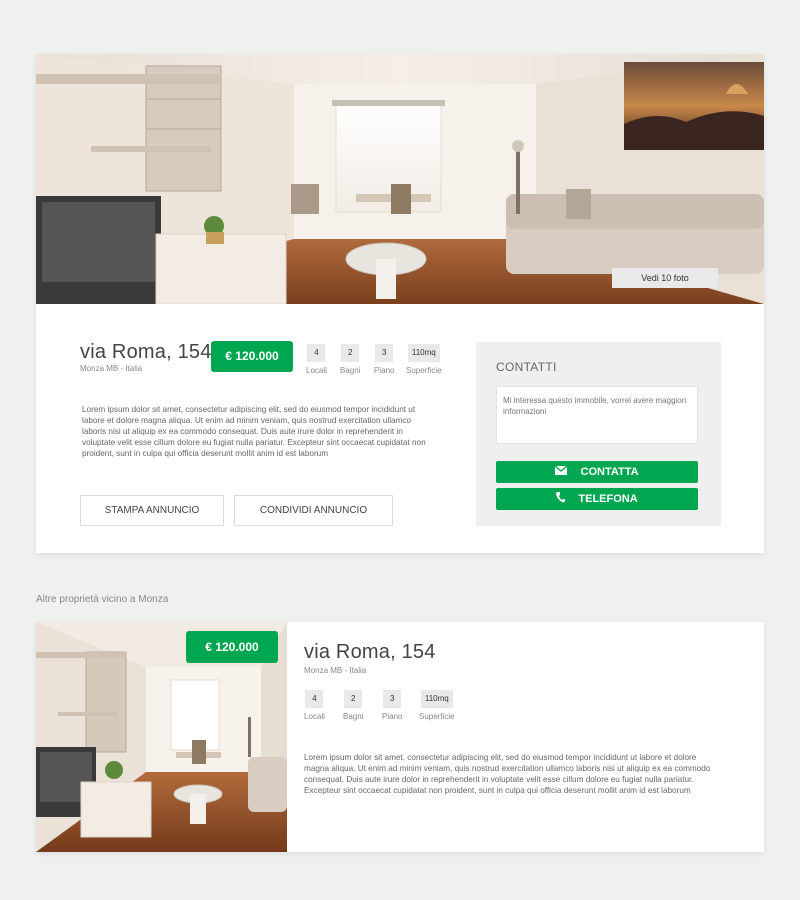  I want to click on print-listing-button: STAMPA ANNUNCIO, so click(152, 510).